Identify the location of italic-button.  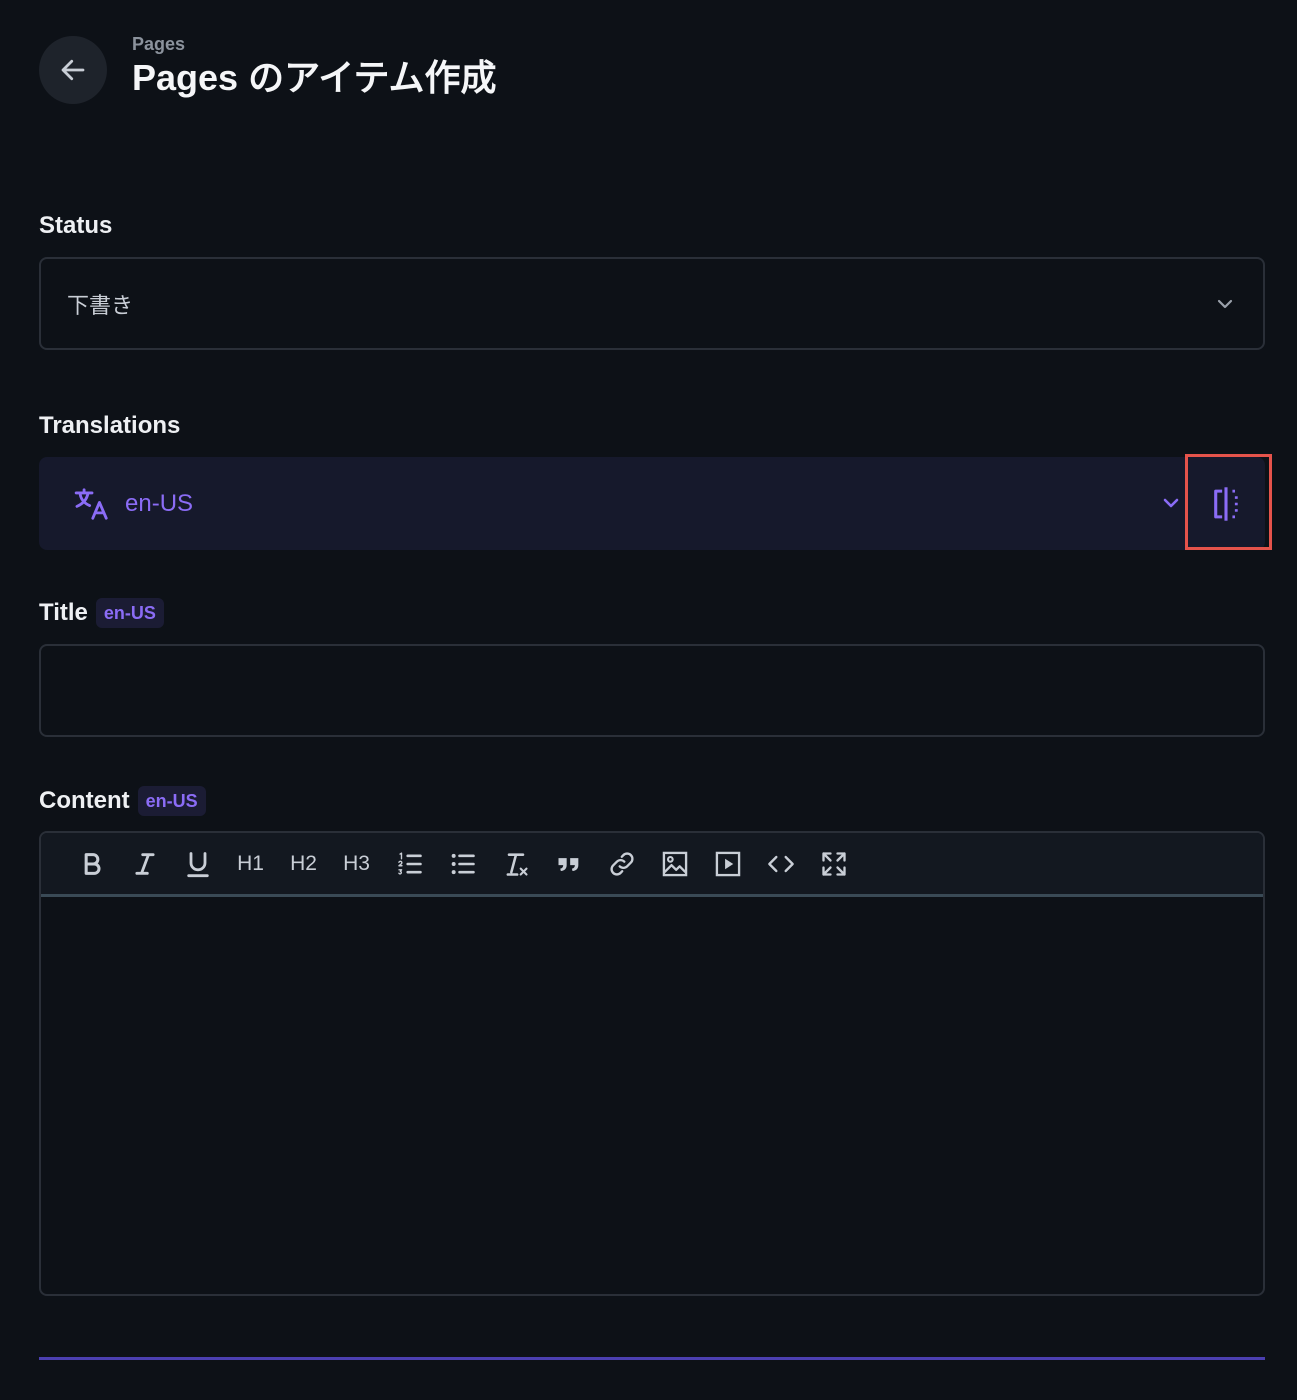
(144, 864).